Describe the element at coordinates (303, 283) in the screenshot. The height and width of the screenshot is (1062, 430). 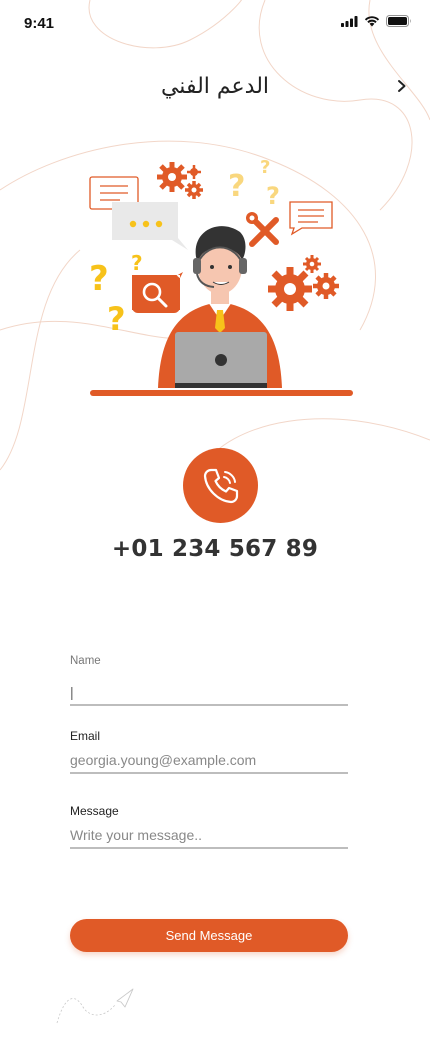
I see `gears-right-icon` at that location.